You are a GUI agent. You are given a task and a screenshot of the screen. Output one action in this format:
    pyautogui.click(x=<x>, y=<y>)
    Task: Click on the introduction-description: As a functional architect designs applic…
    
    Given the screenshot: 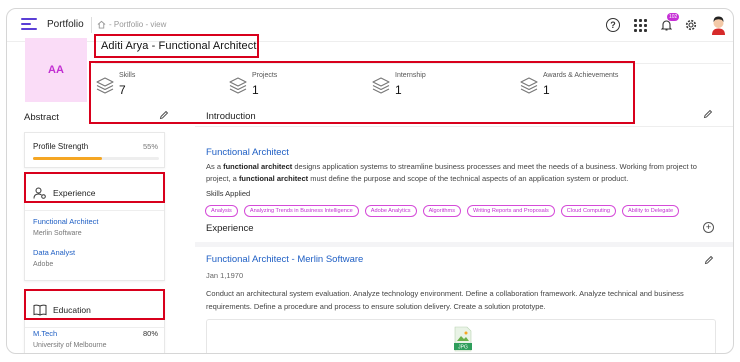 What is the action you would take?
    pyautogui.click(x=451, y=172)
    